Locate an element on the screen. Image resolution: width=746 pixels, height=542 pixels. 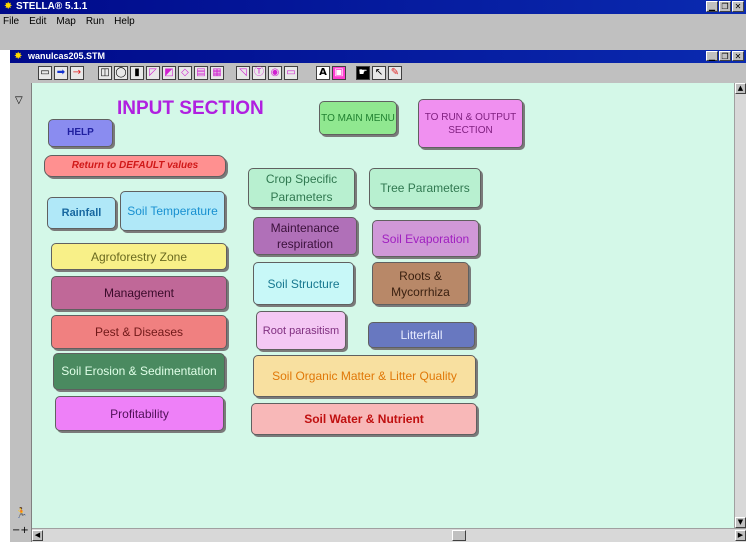
table-tool-icon: ◩ is located at coordinates (169, 73).